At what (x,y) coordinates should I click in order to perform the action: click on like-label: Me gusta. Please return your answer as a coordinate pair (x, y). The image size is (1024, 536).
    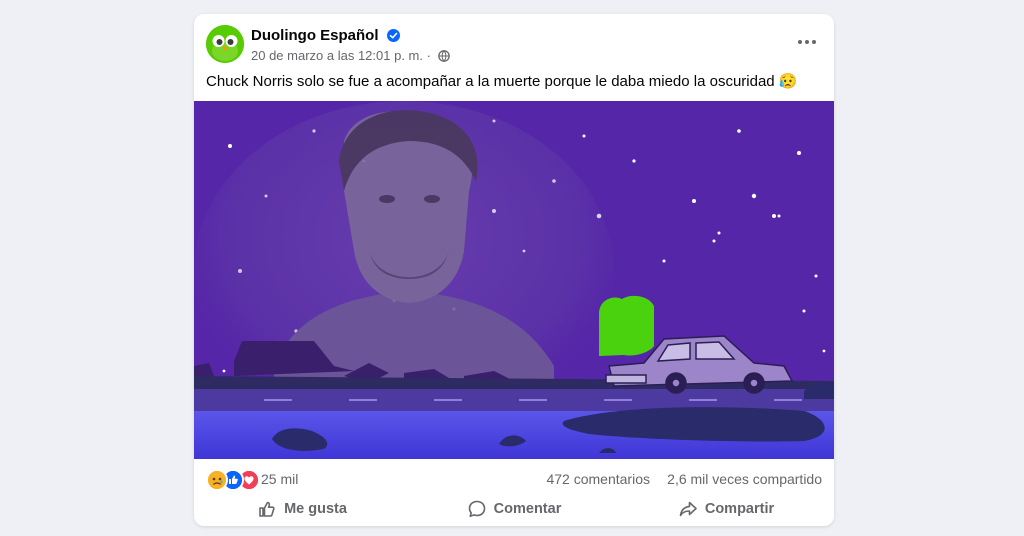
    Looking at the image, I should click on (315, 509).